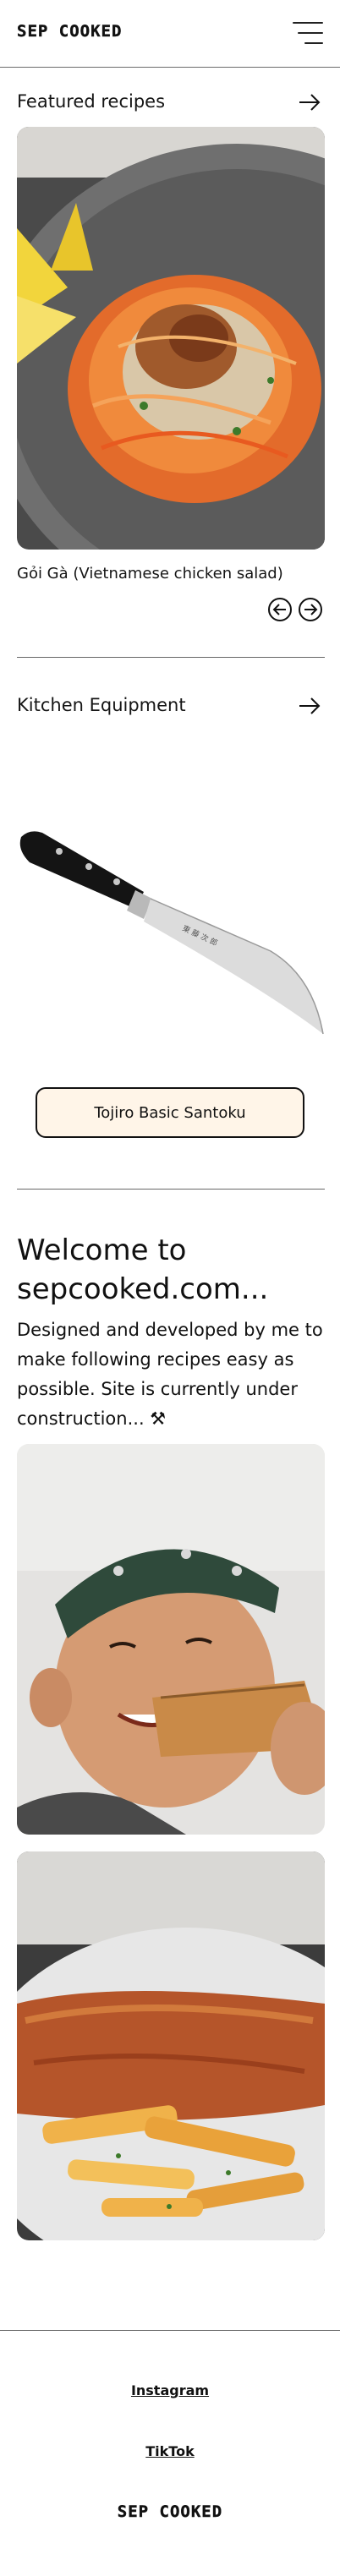  What do you see at coordinates (170, 2511) in the screenshot?
I see `footer-logo: SEP COOKED` at bounding box center [170, 2511].